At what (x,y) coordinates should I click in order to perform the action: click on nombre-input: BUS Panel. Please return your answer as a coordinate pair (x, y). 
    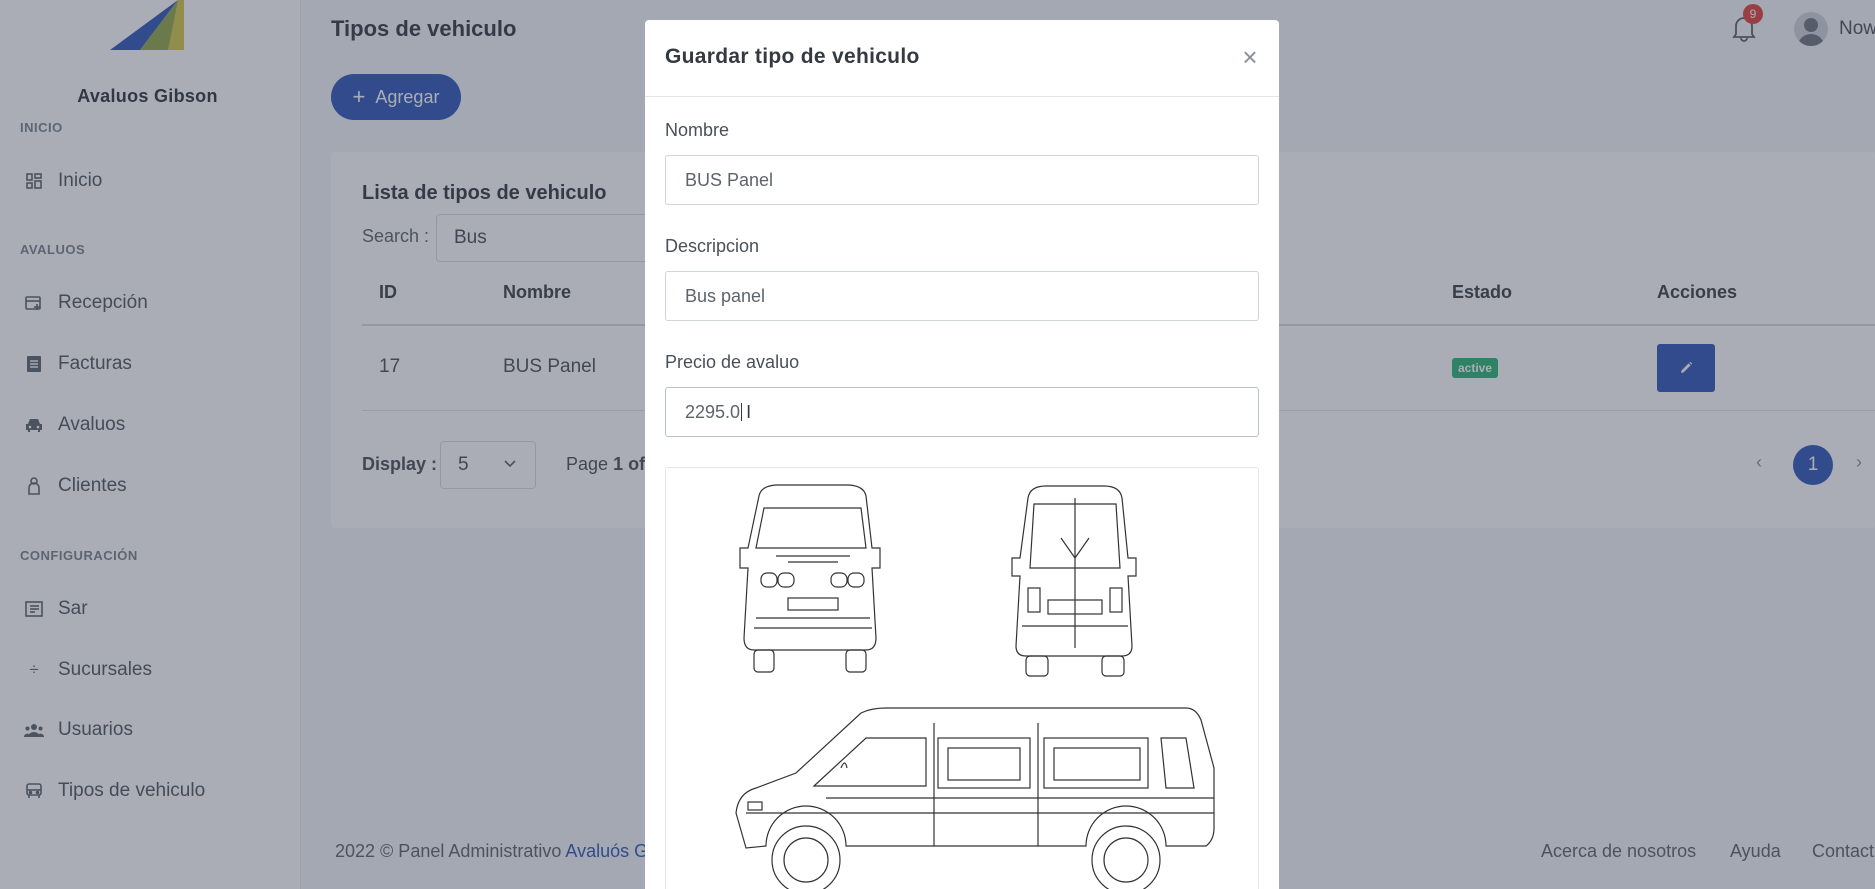
    Looking at the image, I should click on (962, 180).